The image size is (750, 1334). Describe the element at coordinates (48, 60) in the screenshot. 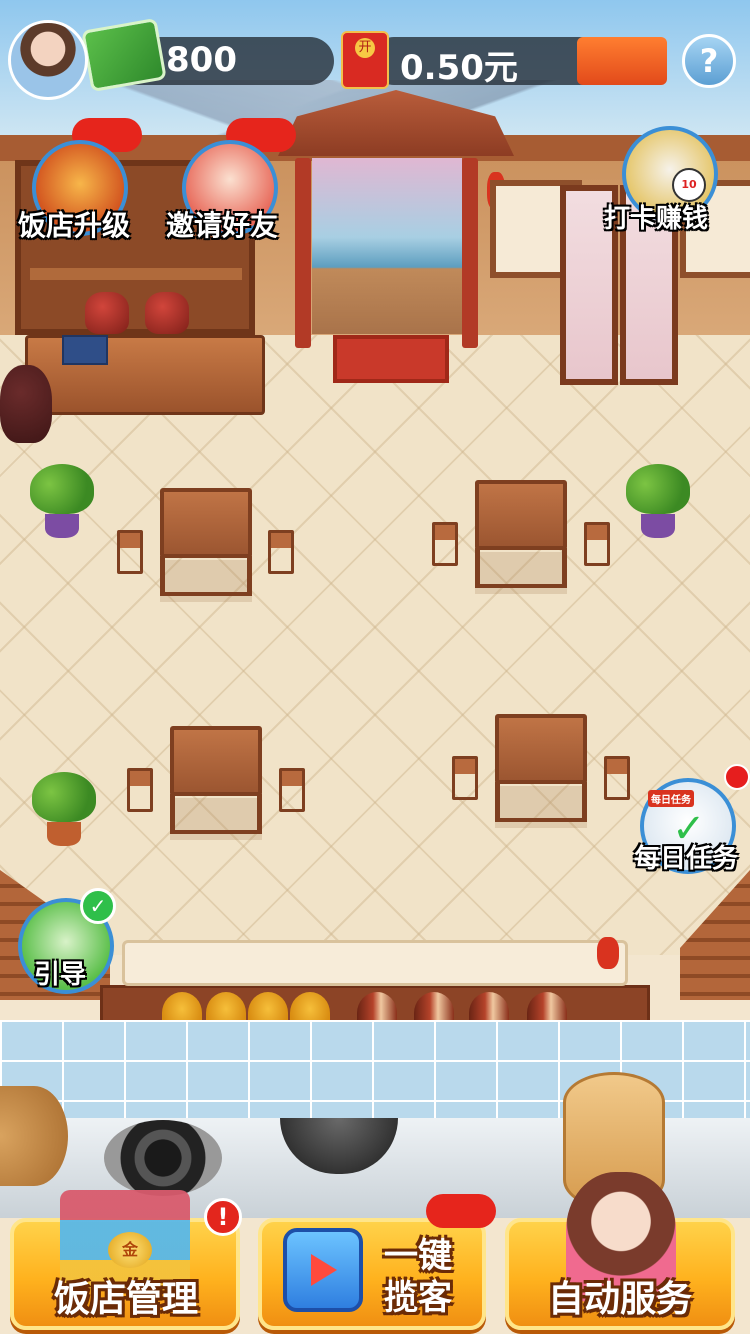

I see `player-avatar` at that location.